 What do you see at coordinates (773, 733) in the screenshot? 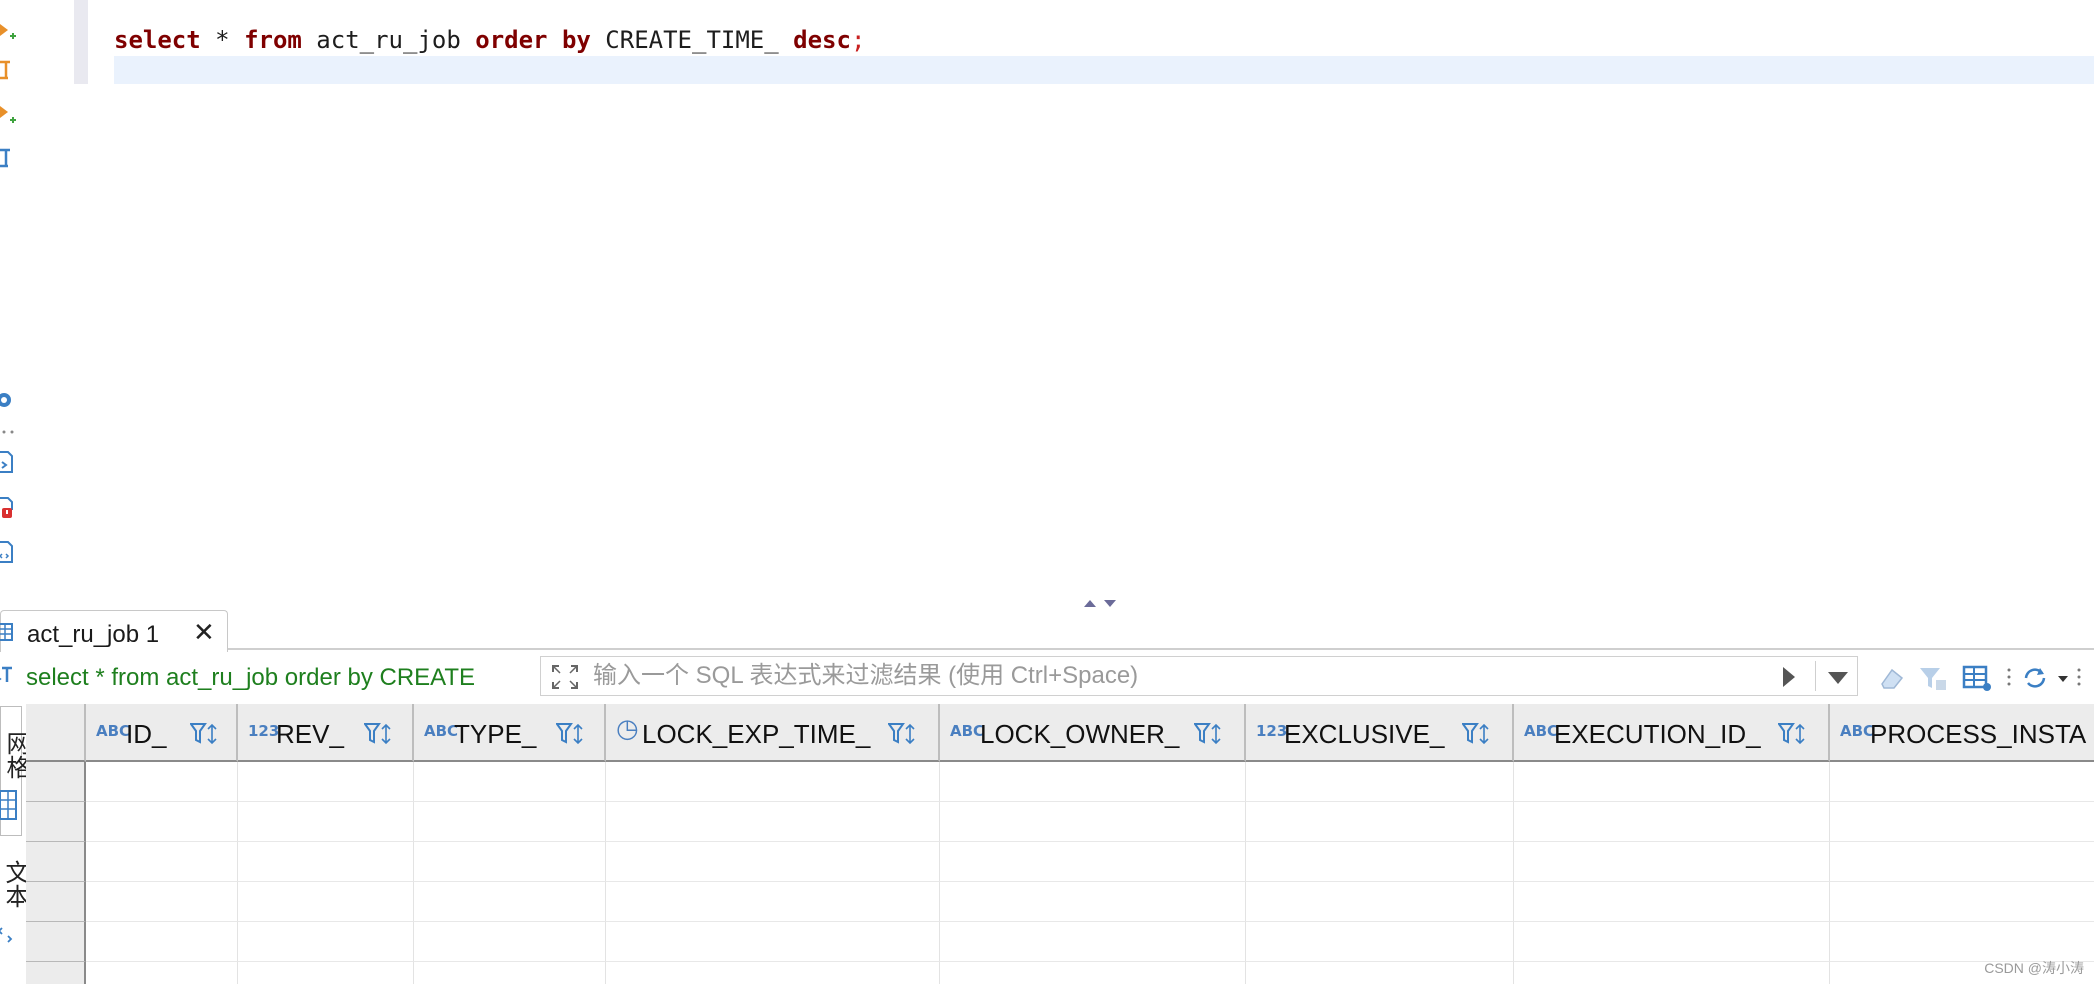
I see `column-header-lock-exp-time: ◷ LOCK_EXP_TIME_` at bounding box center [773, 733].